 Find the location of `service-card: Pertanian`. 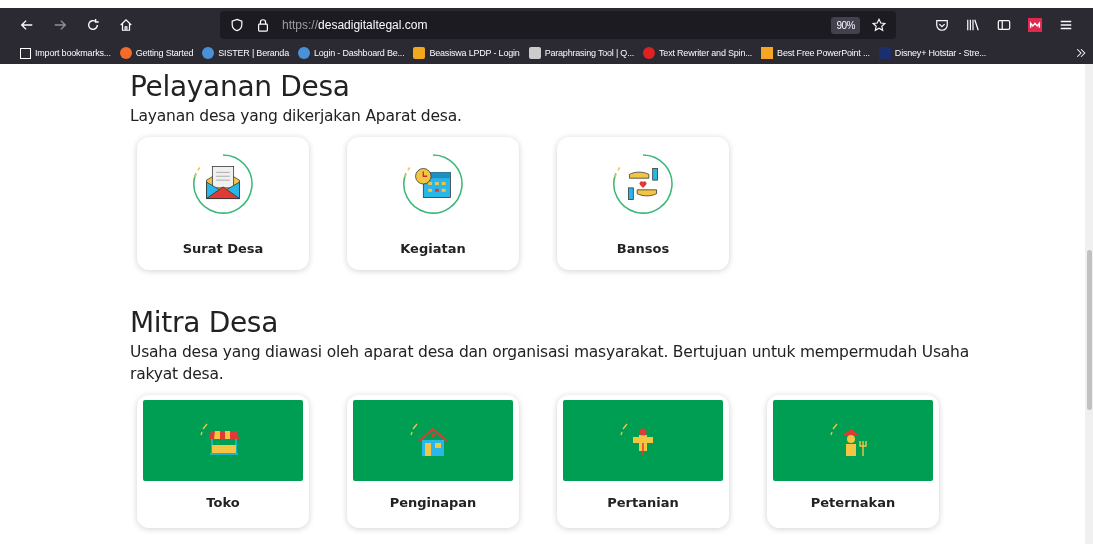

service-card: Pertanian is located at coordinates (643, 461).